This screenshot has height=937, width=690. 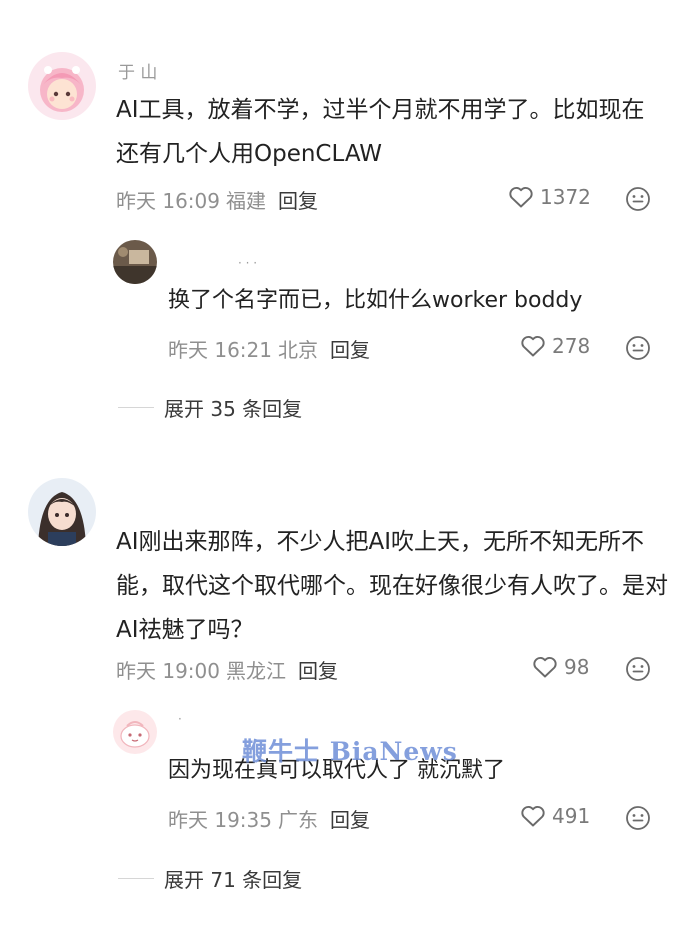 I want to click on watermark: 鞭牛士 BiaNews, so click(x=350, y=751).